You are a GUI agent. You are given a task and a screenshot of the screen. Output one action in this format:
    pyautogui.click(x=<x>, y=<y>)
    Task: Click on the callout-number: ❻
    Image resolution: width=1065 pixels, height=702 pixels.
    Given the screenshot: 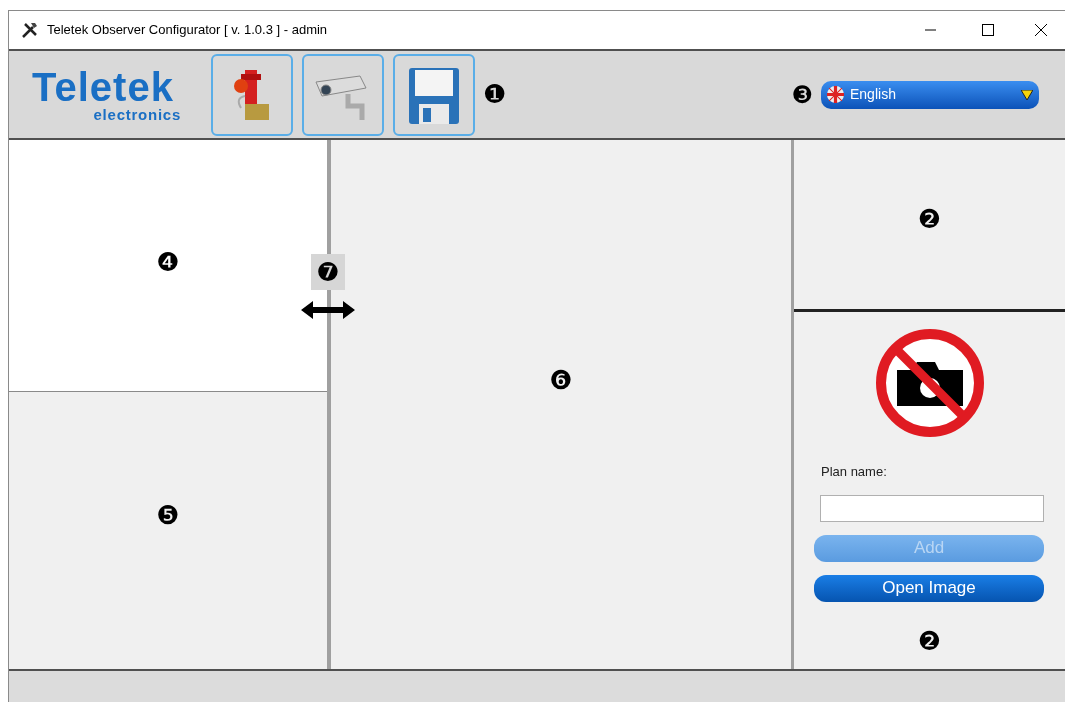 What is the action you would take?
    pyautogui.click(x=561, y=380)
    